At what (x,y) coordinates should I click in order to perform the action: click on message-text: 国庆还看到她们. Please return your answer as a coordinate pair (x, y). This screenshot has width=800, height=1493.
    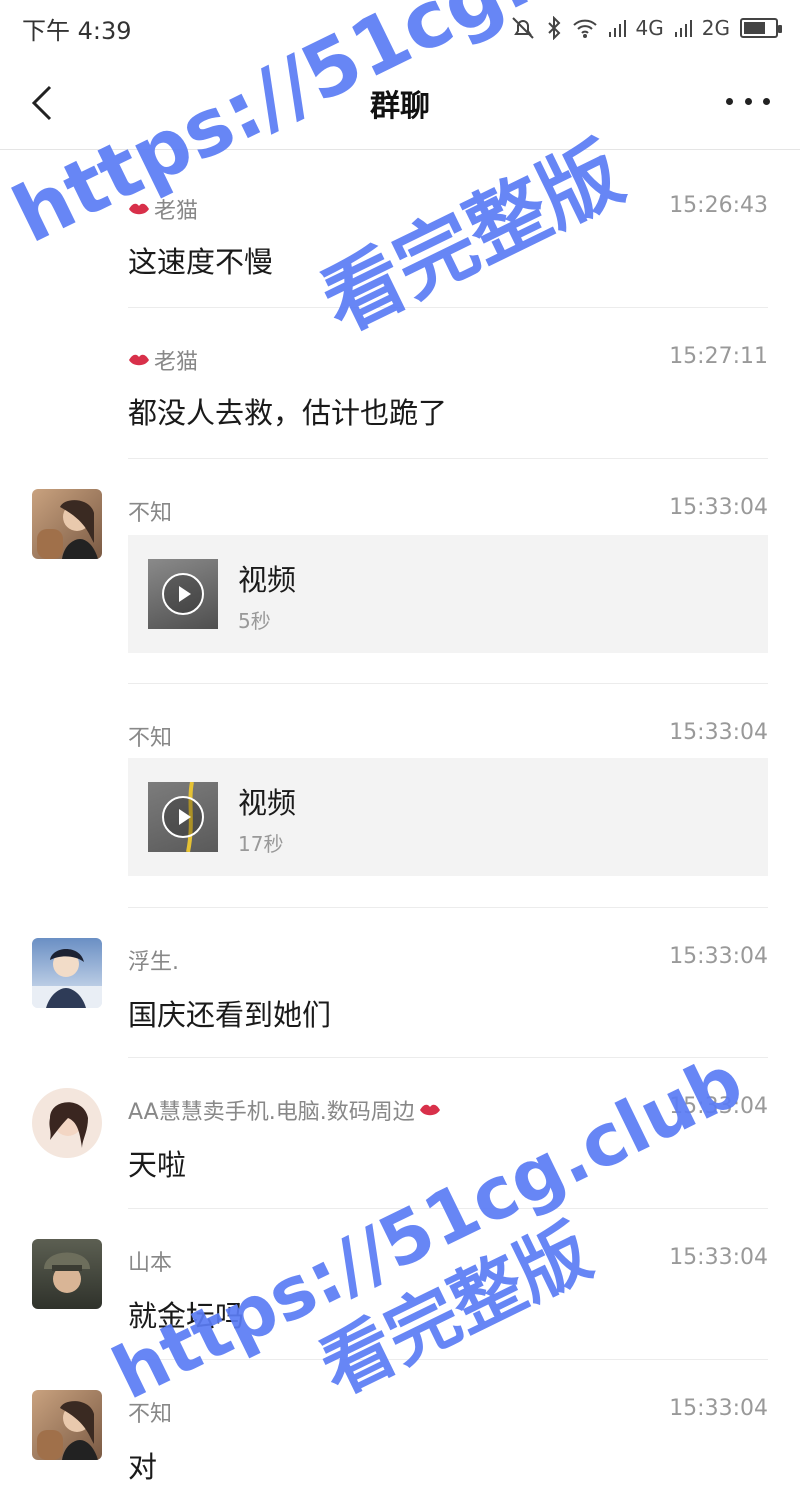
    Looking at the image, I should click on (229, 1013).